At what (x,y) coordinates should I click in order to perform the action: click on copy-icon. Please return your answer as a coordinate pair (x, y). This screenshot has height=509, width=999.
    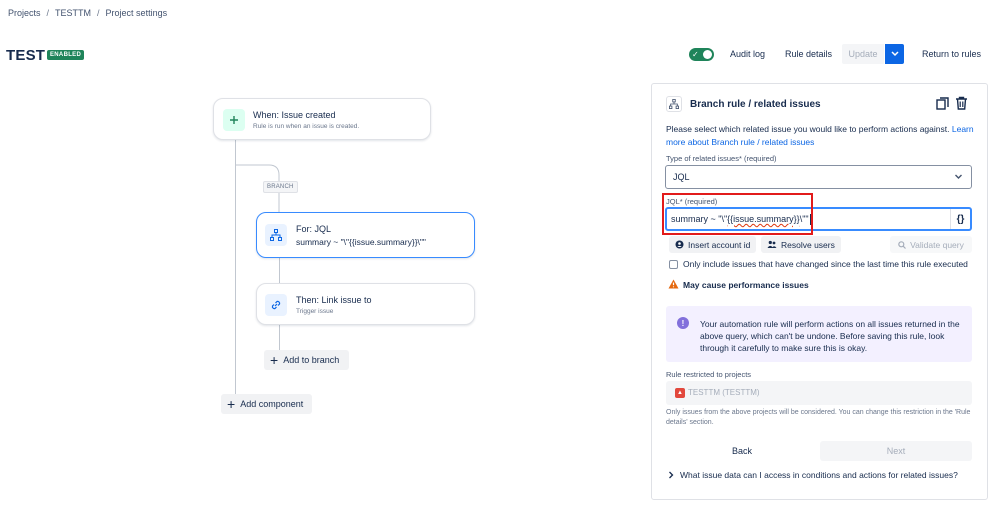
    Looking at the image, I should click on (942, 103).